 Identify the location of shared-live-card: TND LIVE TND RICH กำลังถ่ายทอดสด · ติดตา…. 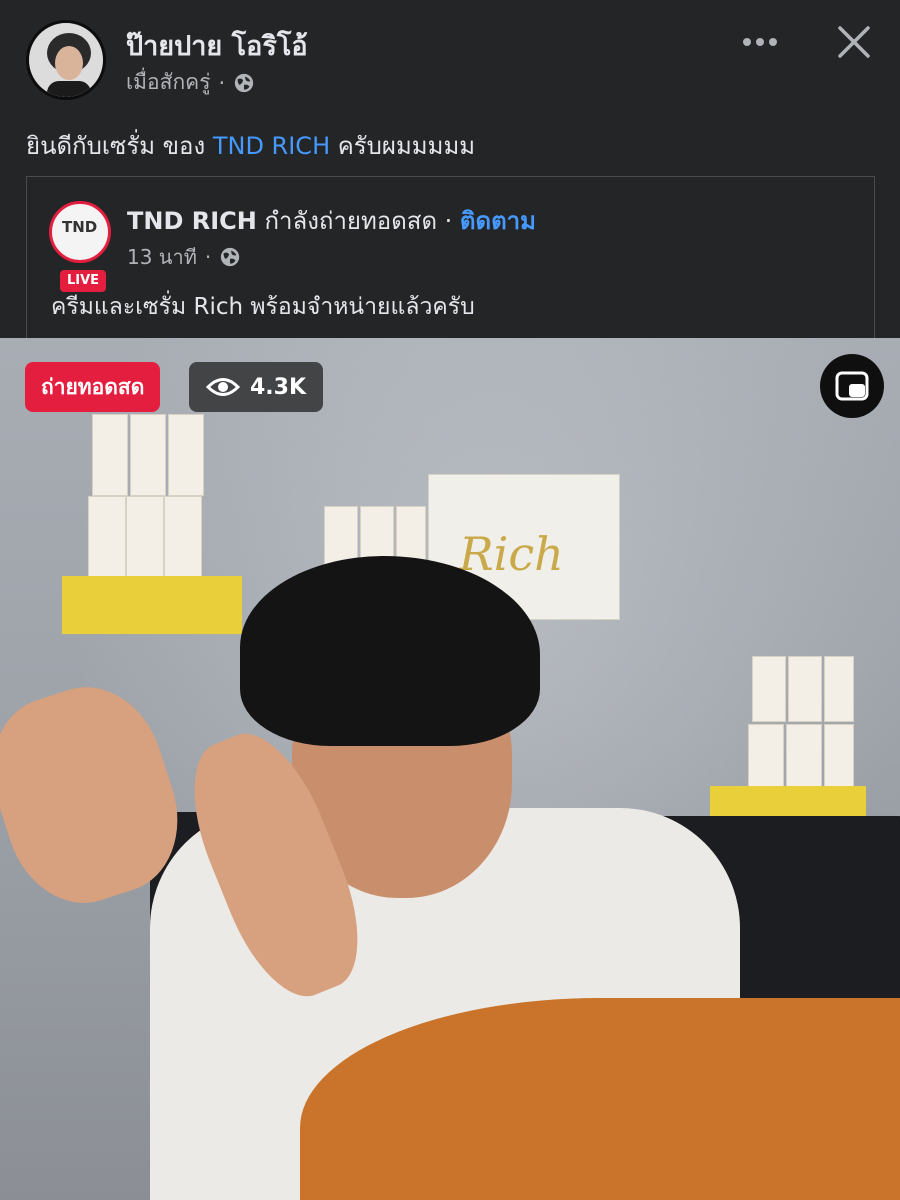
(450, 257).